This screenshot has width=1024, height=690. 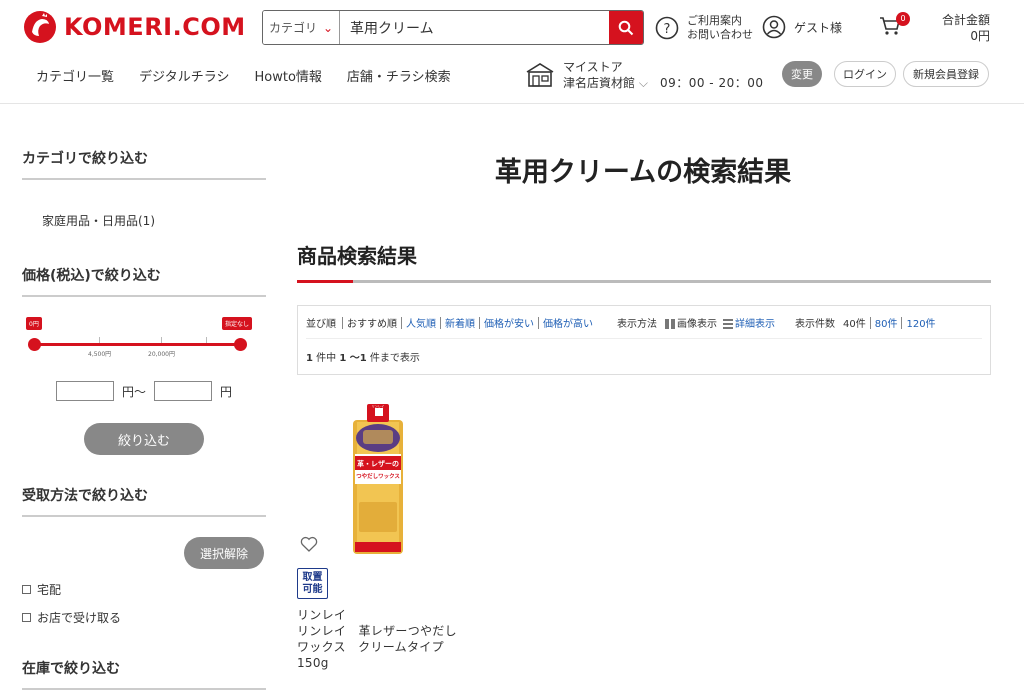 I want to click on clear-selection-button: 選択解除, so click(x=224, y=553).